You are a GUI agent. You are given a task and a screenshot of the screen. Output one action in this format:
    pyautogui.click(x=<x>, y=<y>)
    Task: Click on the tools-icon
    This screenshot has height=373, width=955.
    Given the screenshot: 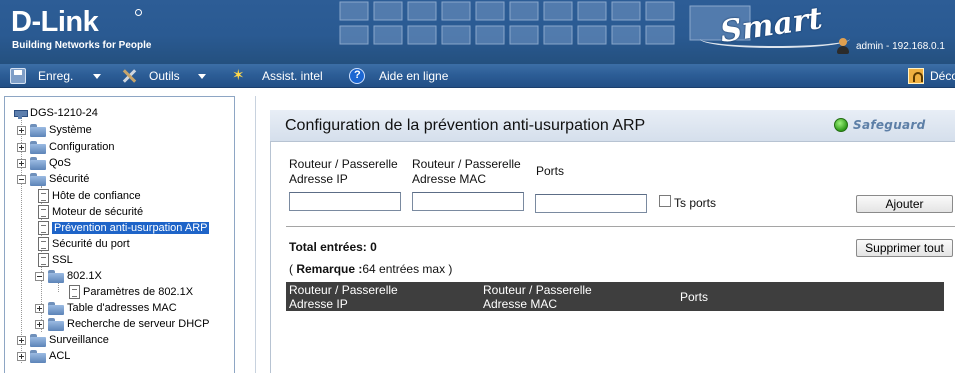 What is the action you would take?
    pyautogui.click(x=129, y=76)
    